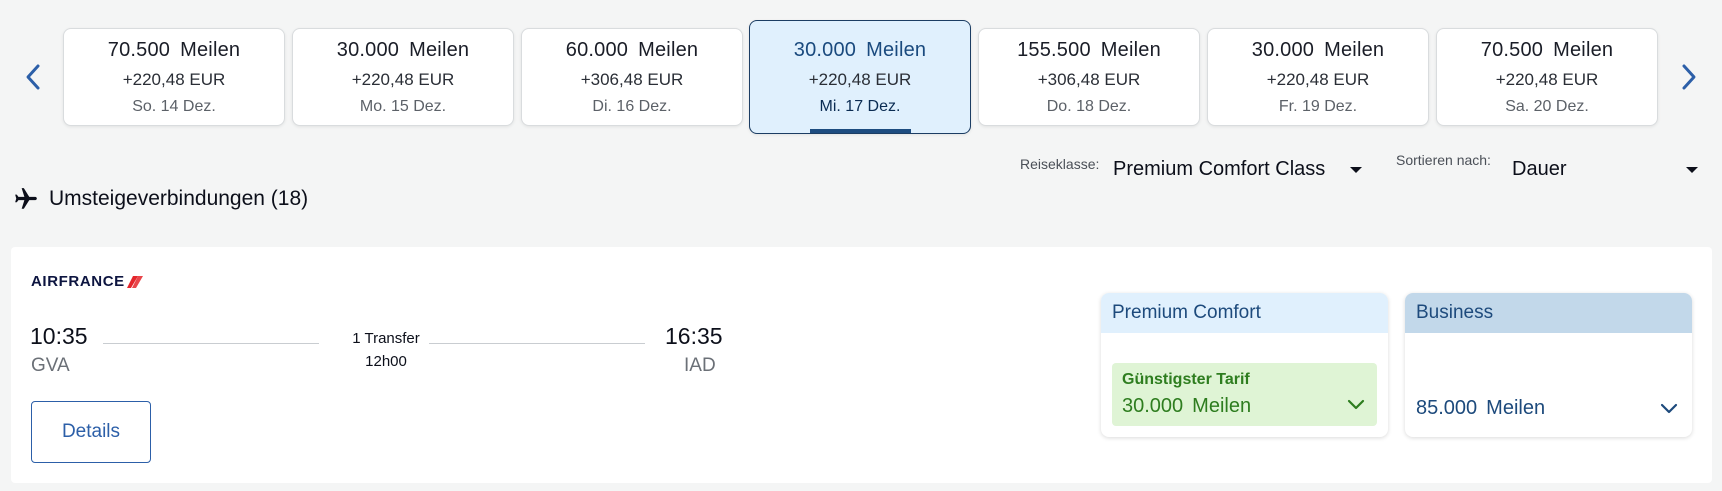  What do you see at coordinates (1089, 106) in the screenshot?
I see `date-day: Do. 18 Dez.` at bounding box center [1089, 106].